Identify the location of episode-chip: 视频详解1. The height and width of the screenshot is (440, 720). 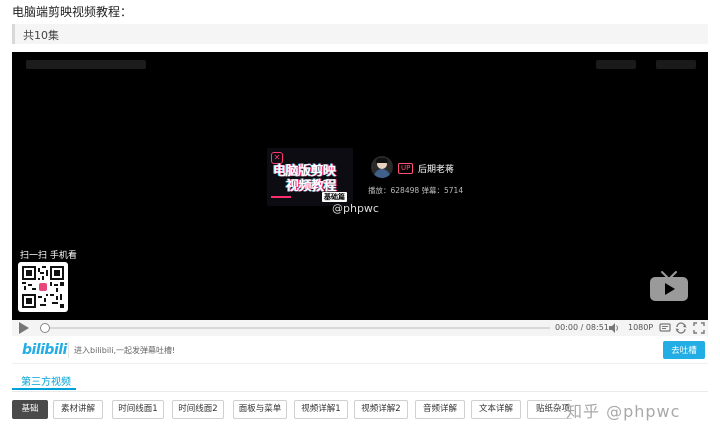
(321, 409).